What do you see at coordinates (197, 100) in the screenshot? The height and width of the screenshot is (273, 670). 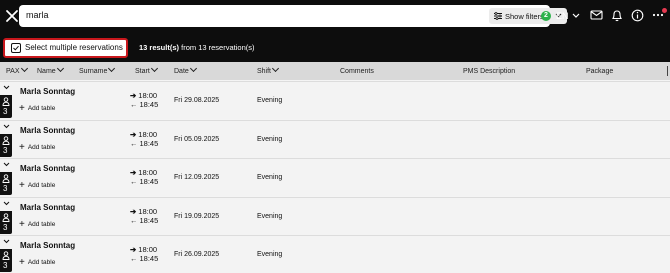 I see `reservation-date: Fri 29.08.2025` at bounding box center [197, 100].